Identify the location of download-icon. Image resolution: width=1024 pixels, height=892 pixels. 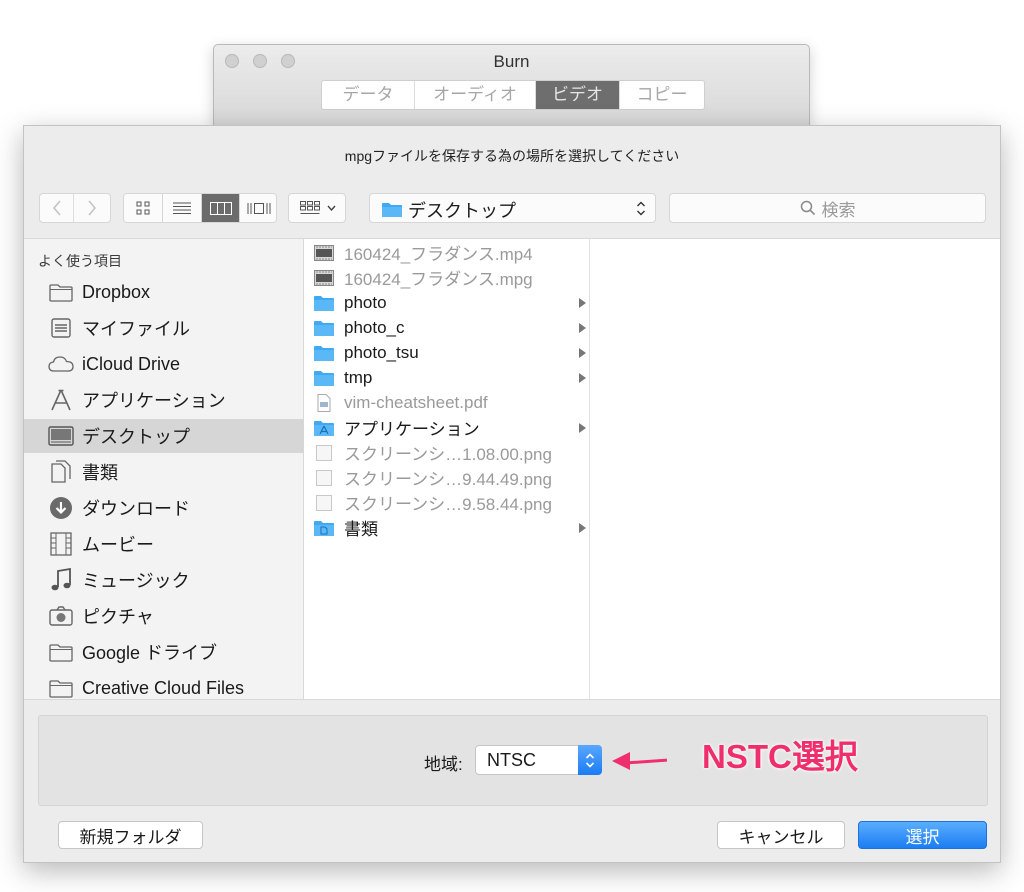
(61, 508).